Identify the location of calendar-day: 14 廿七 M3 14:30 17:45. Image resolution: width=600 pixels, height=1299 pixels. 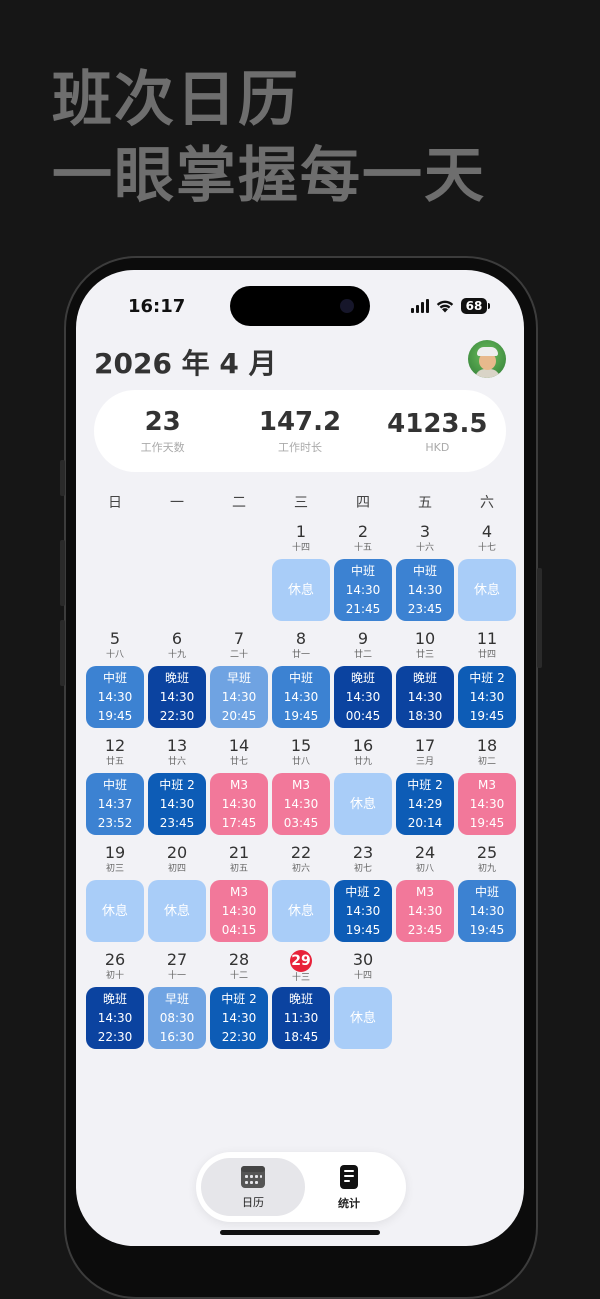
(239, 789).